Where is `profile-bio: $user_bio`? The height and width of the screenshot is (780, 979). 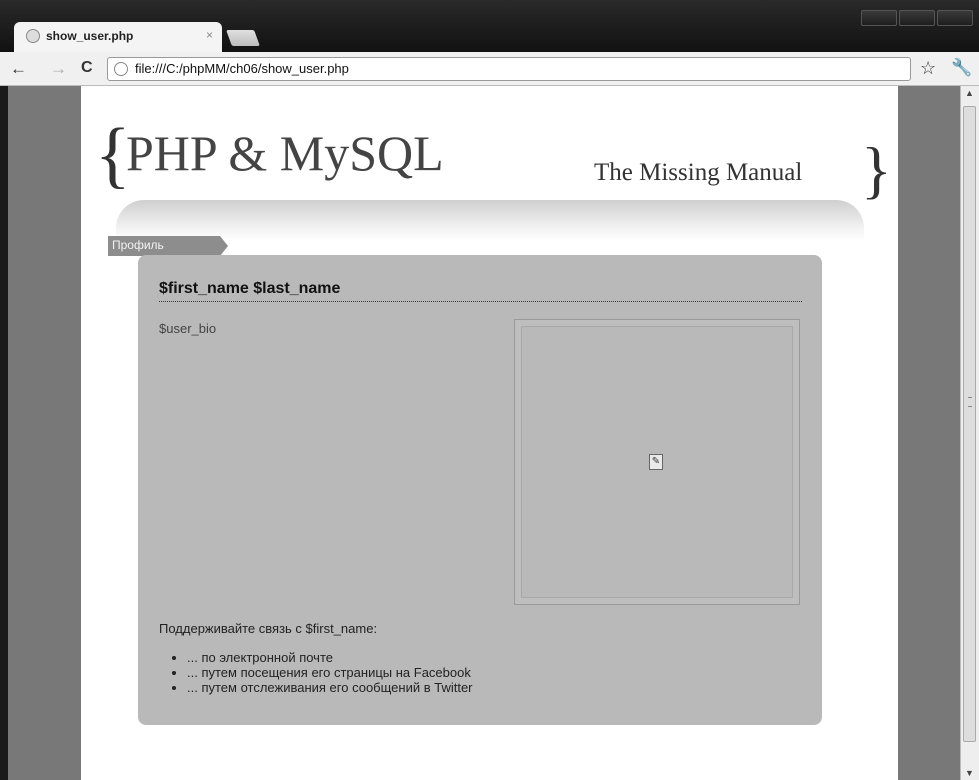 profile-bio: $user_bio is located at coordinates (188, 328).